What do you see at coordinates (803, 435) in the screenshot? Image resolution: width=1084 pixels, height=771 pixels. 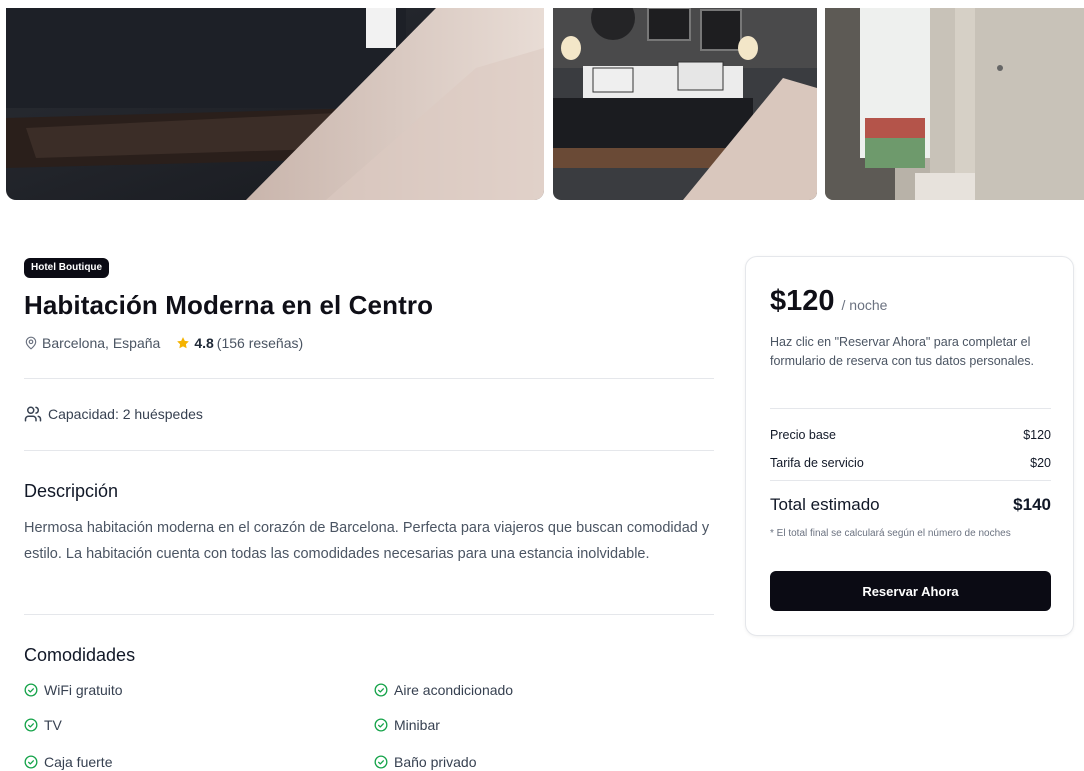 I see `base-price-label: Precio base` at bounding box center [803, 435].